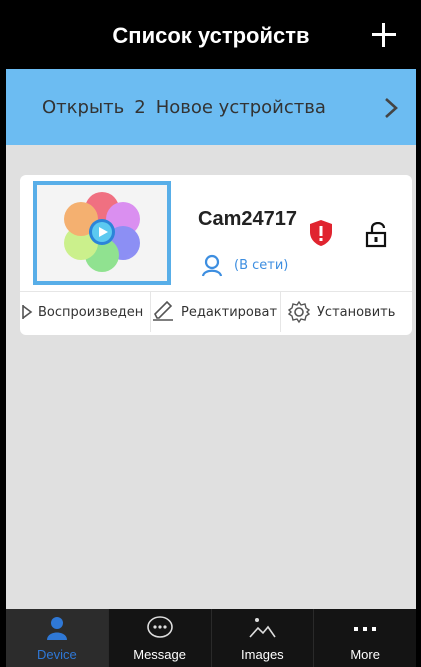 Image resolution: width=421 pixels, height=667 pixels. I want to click on device-thumbnail, so click(102, 233).